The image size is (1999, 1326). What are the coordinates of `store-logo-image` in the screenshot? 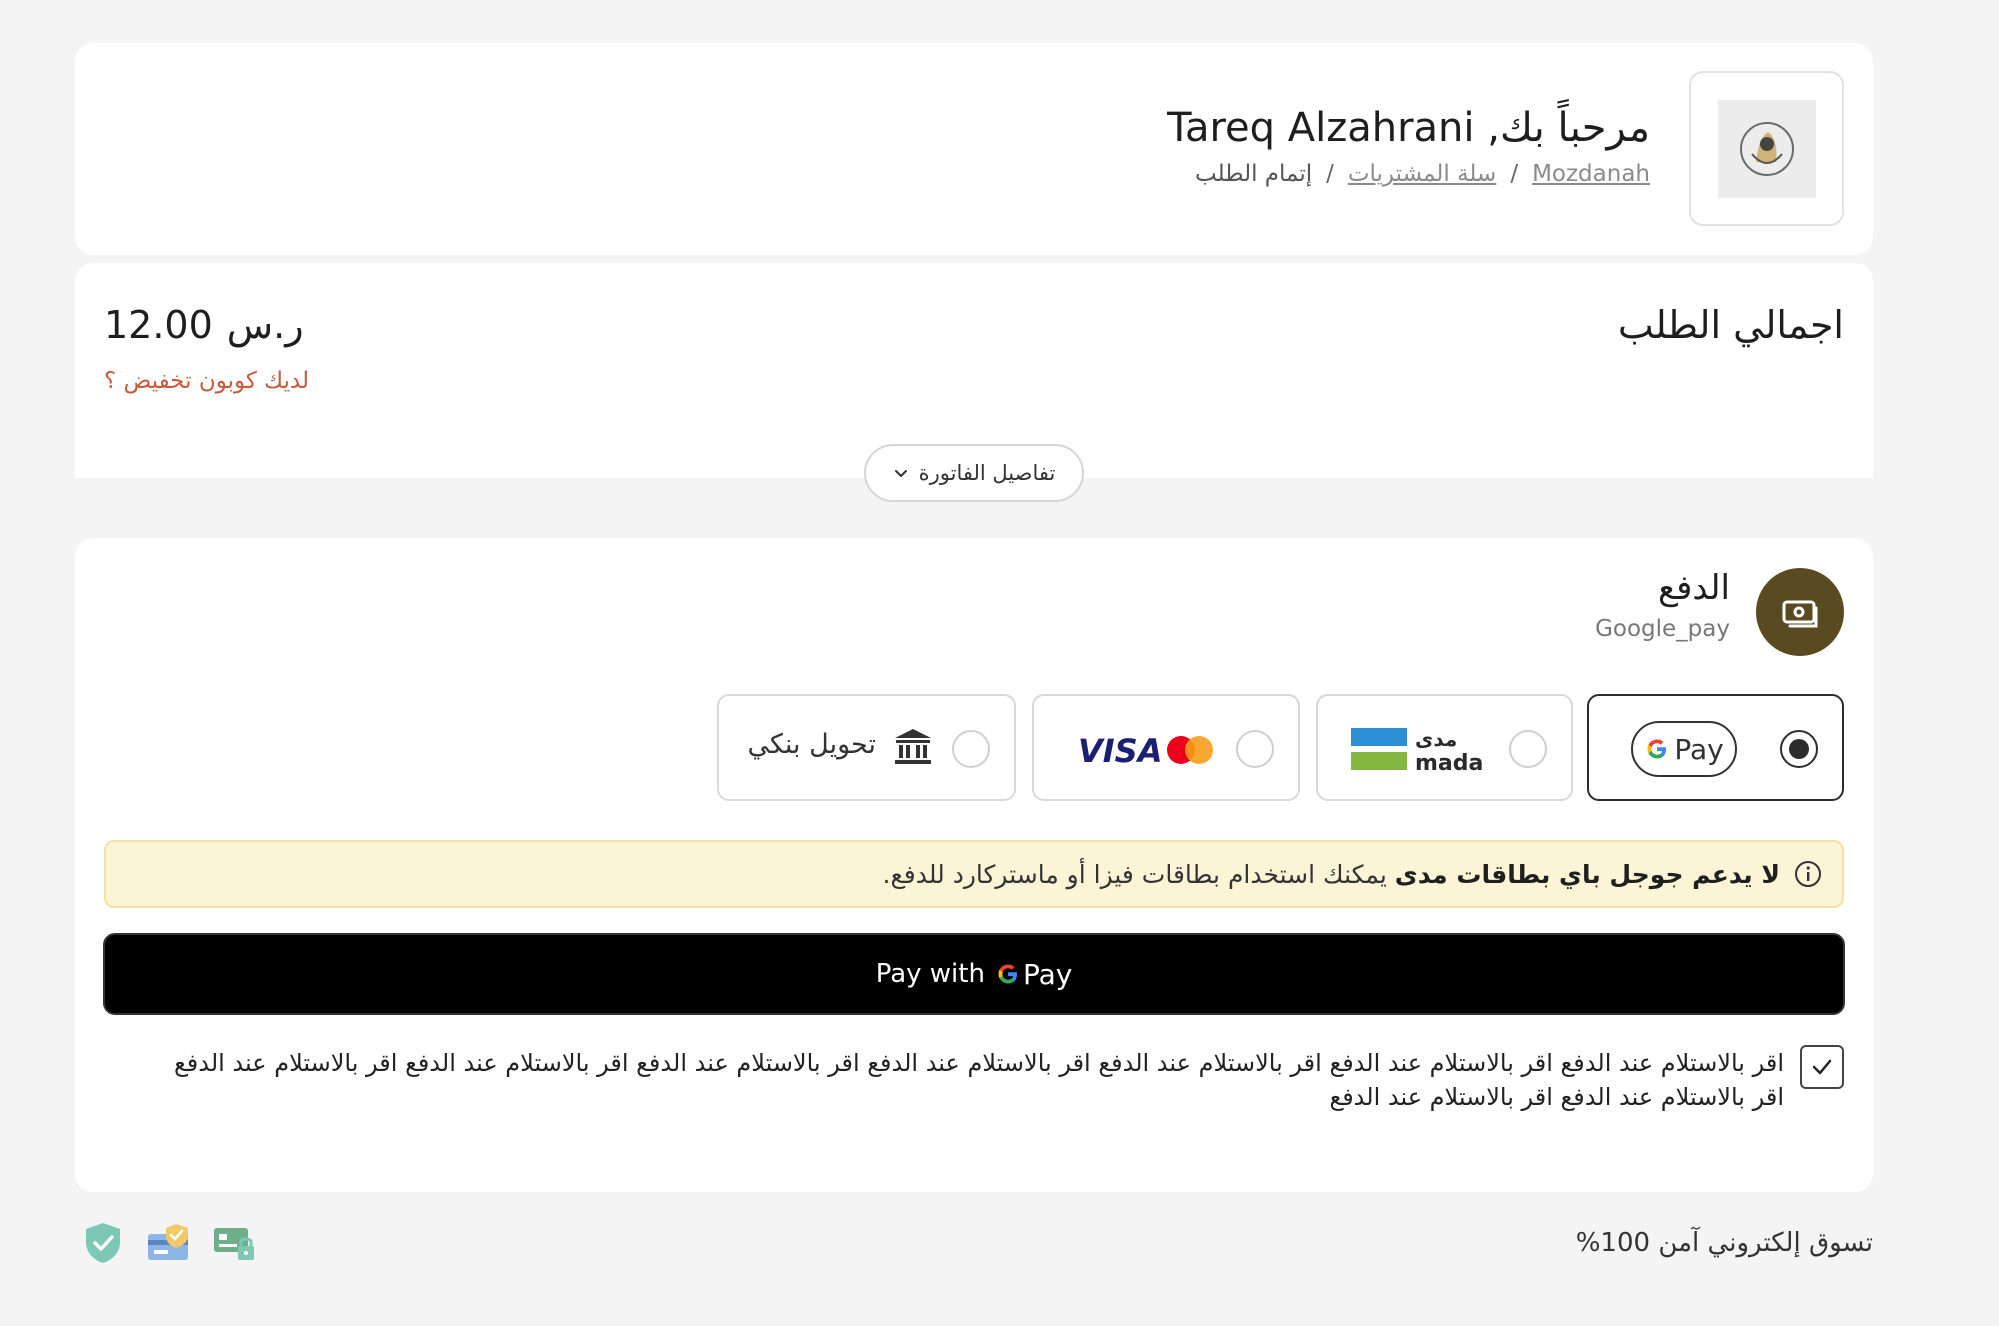 It's located at (1766, 148).